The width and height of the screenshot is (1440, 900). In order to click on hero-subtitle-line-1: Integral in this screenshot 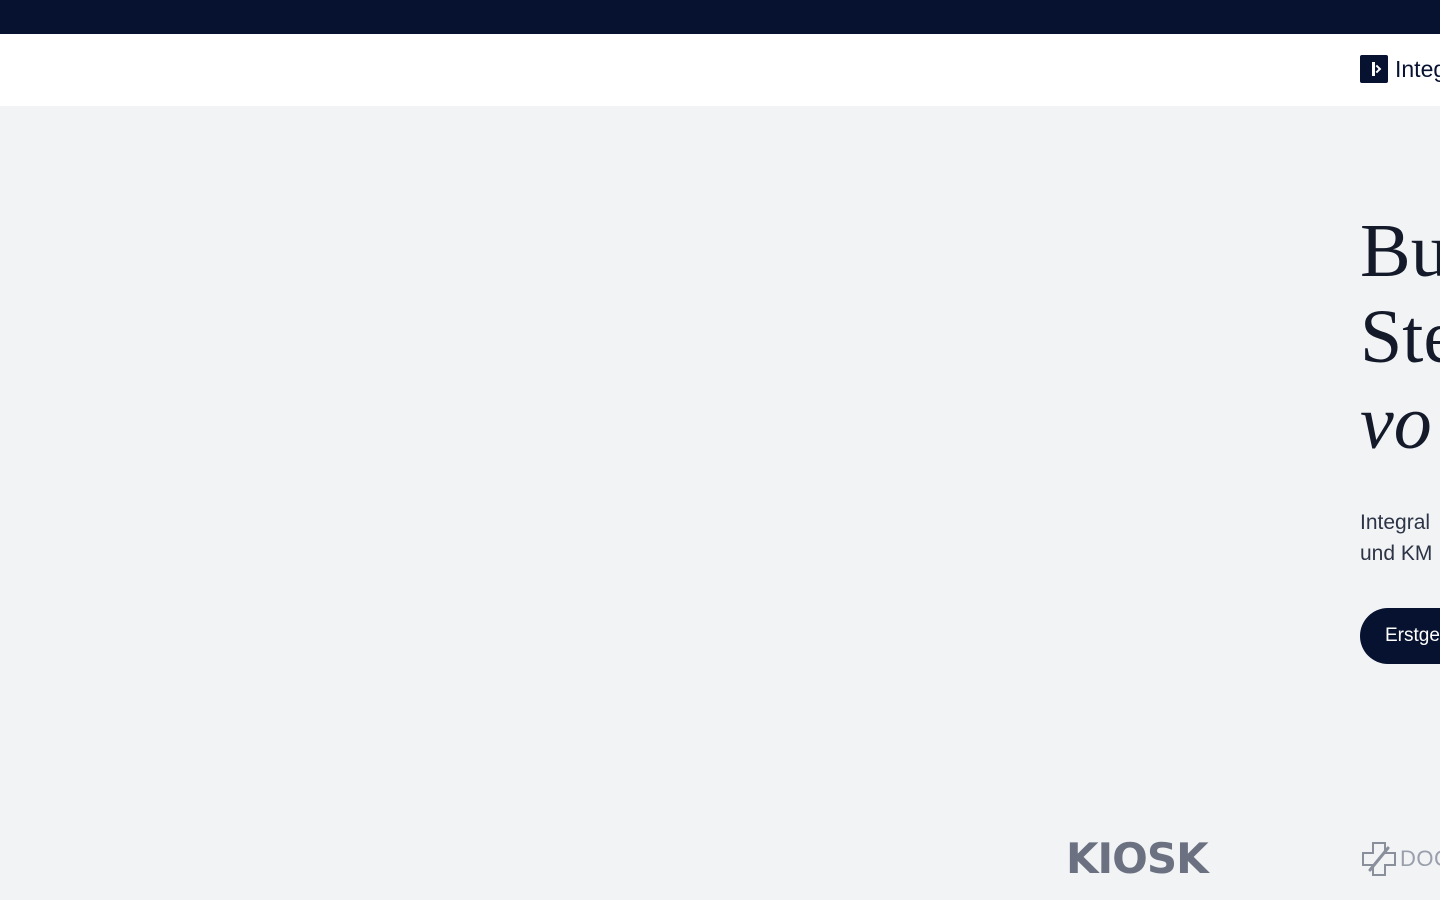, I will do `click(1395, 522)`.